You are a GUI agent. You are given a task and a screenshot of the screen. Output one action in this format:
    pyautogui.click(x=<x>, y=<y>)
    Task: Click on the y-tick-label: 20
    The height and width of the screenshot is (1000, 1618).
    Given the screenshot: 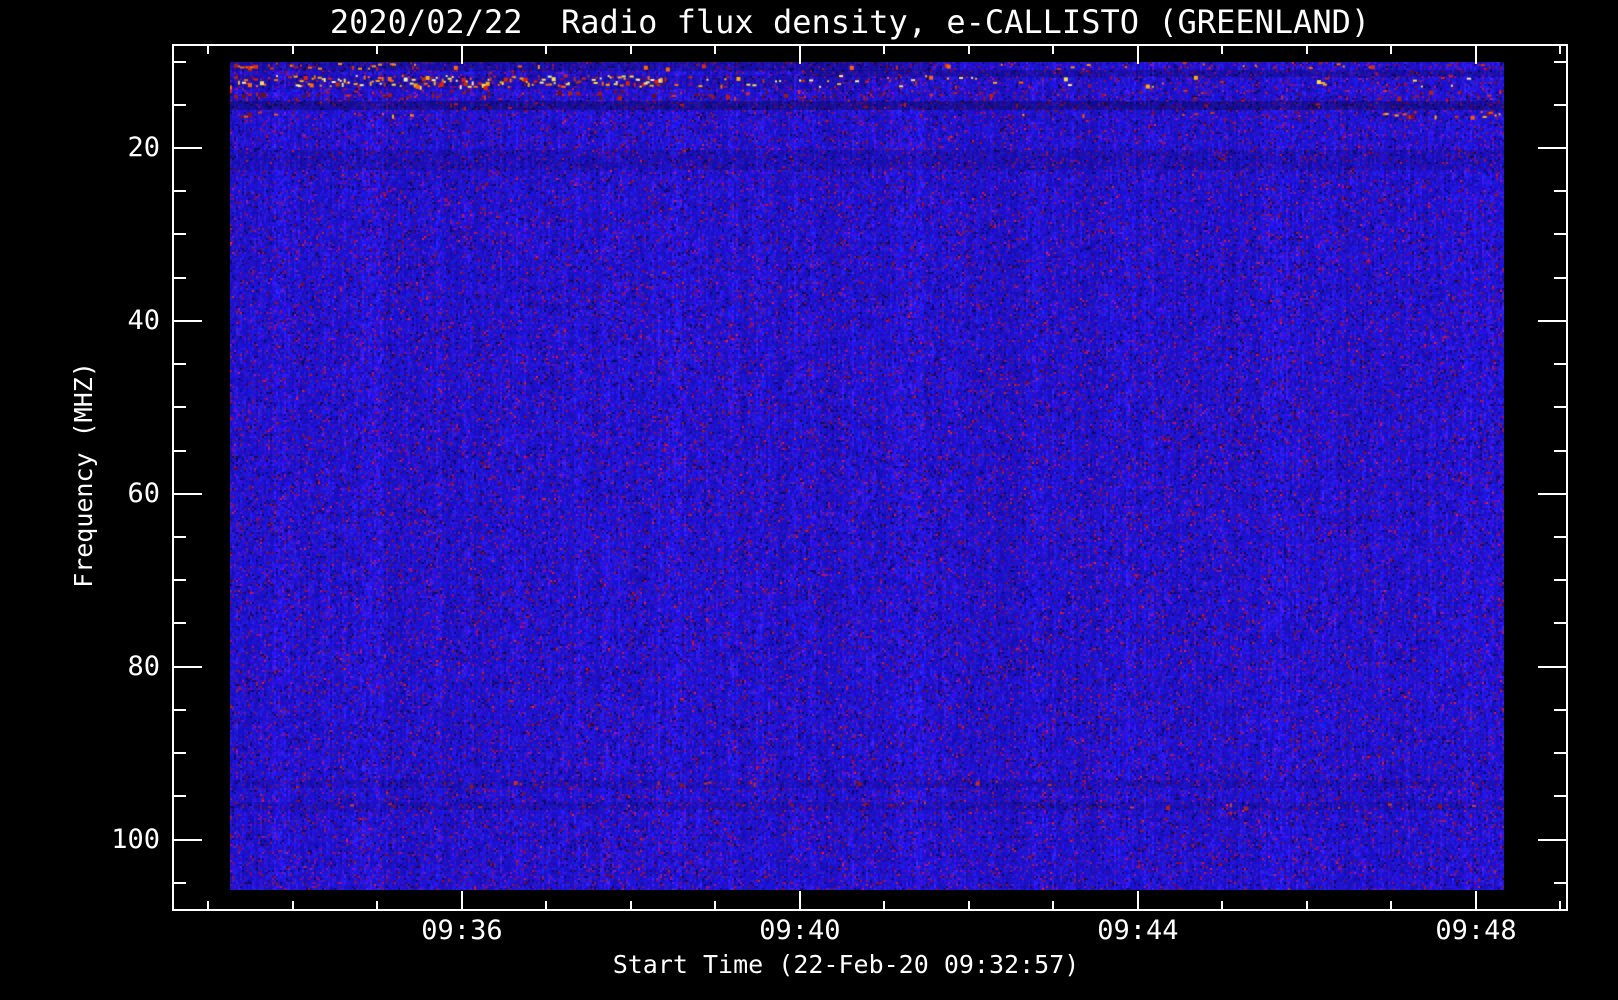 What is the action you would take?
    pyautogui.click(x=143, y=147)
    